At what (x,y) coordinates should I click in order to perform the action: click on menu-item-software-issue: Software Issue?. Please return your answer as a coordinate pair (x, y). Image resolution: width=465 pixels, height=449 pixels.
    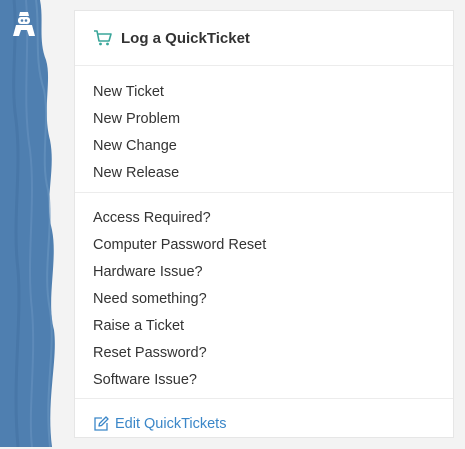
    Looking at the image, I should click on (264, 380).